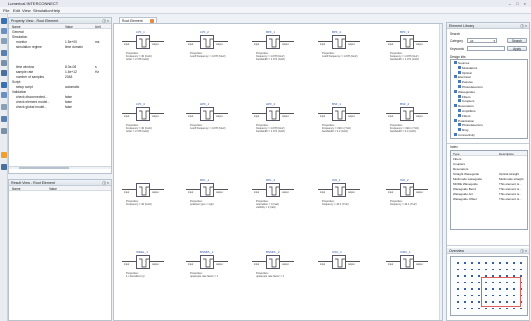  Describe the element at coordinates (4, 63) in the screenshot. I see `pan-icon` at that location.